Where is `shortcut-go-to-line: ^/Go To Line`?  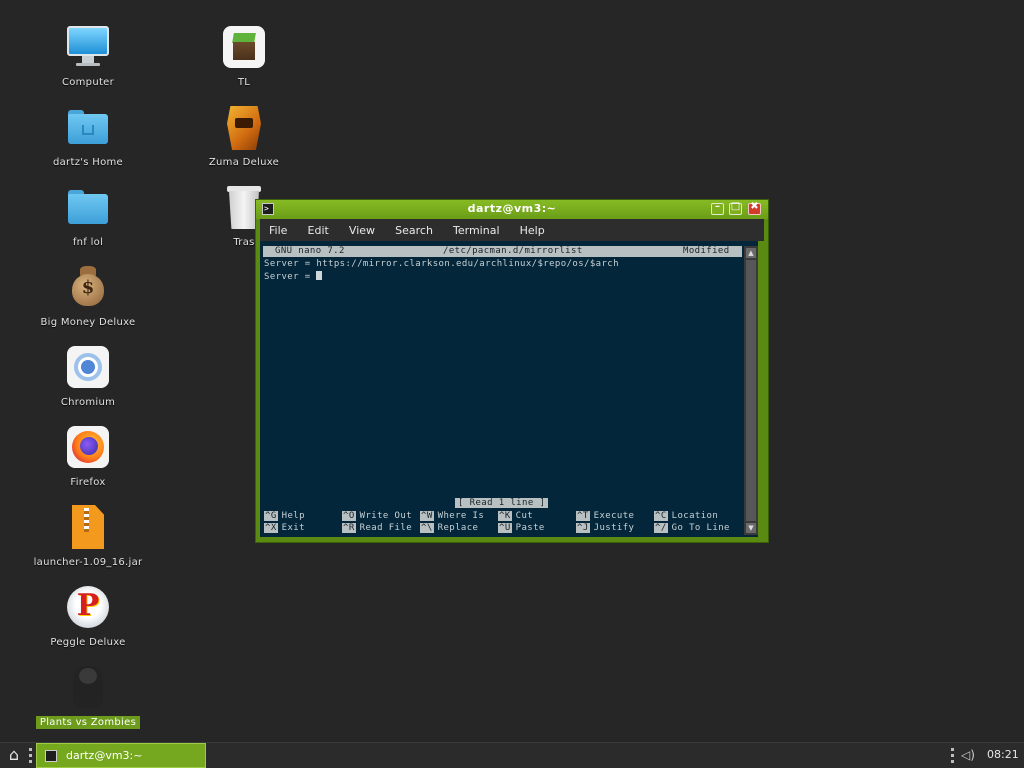 shortcut-go-to-line: ^/Go To Line is located at coordinates (692, 528).